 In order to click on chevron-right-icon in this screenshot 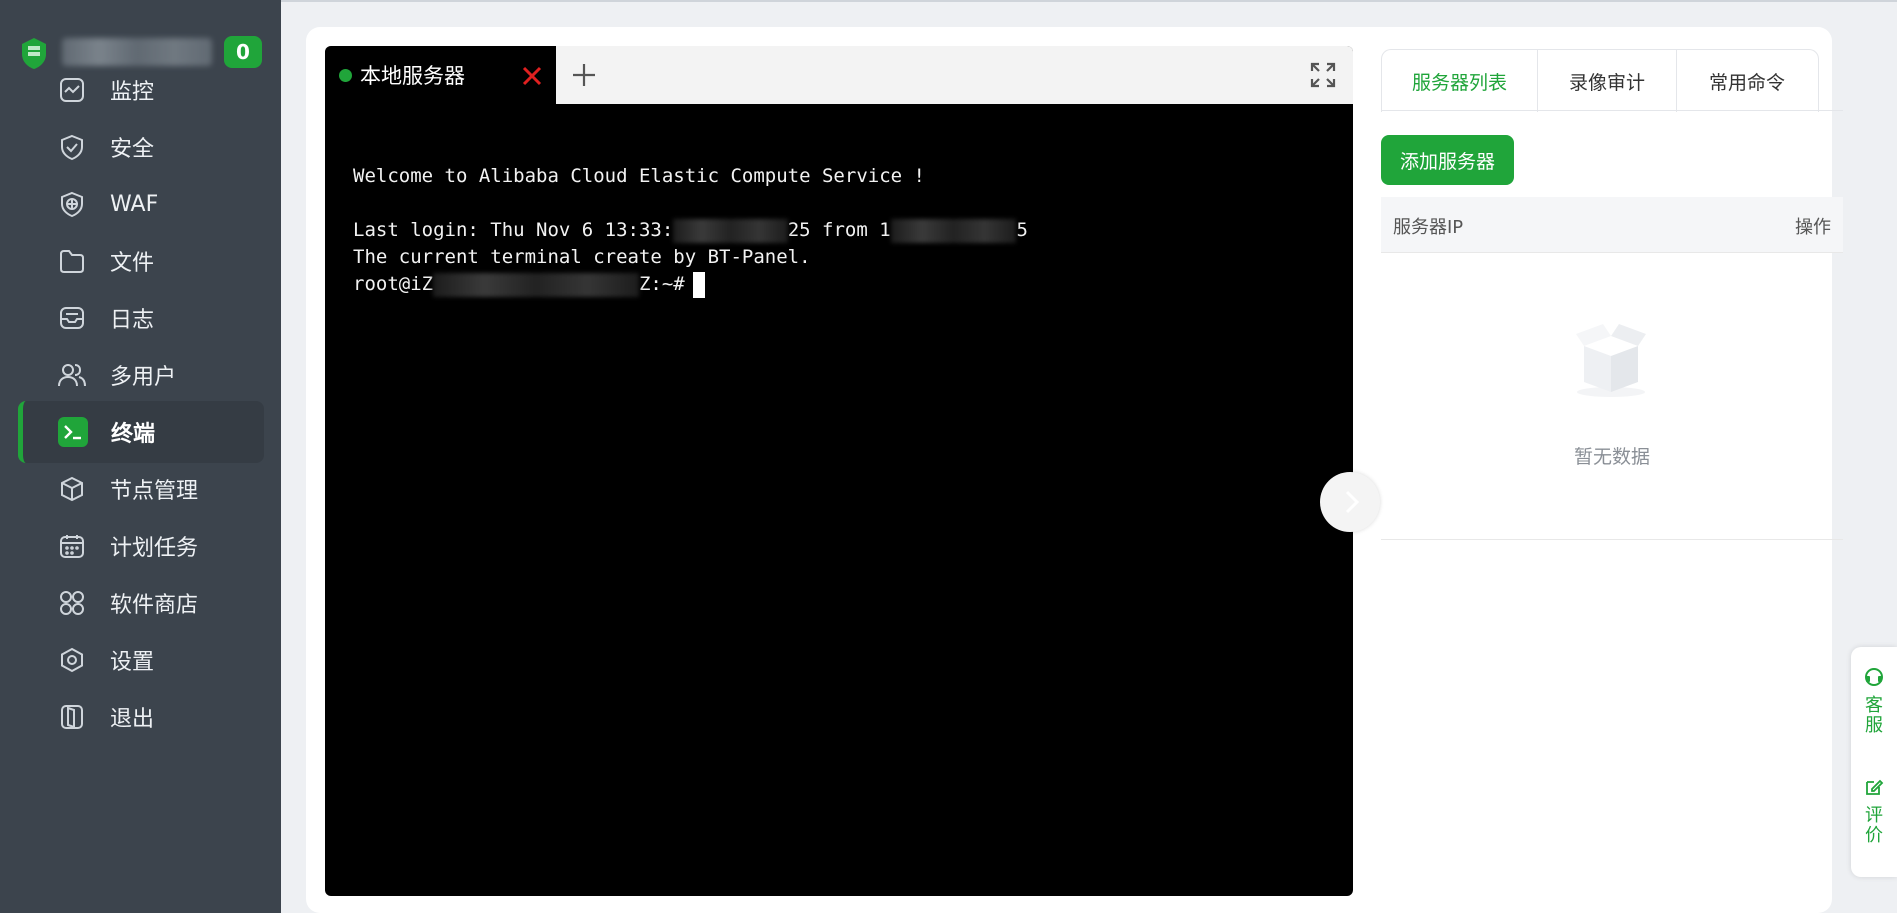, I will do `click(1352, 502)`.